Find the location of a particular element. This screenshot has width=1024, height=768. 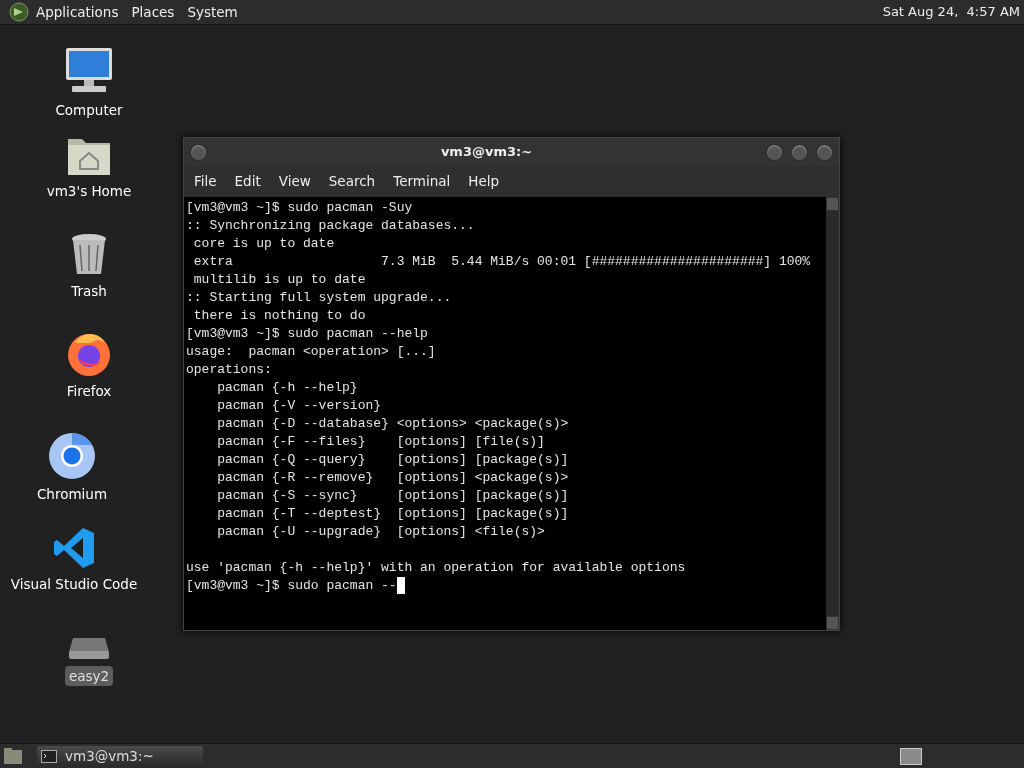

terminal-line: pacman {-F --files} [options] [file(s)] is located at coordinates (380, 442).